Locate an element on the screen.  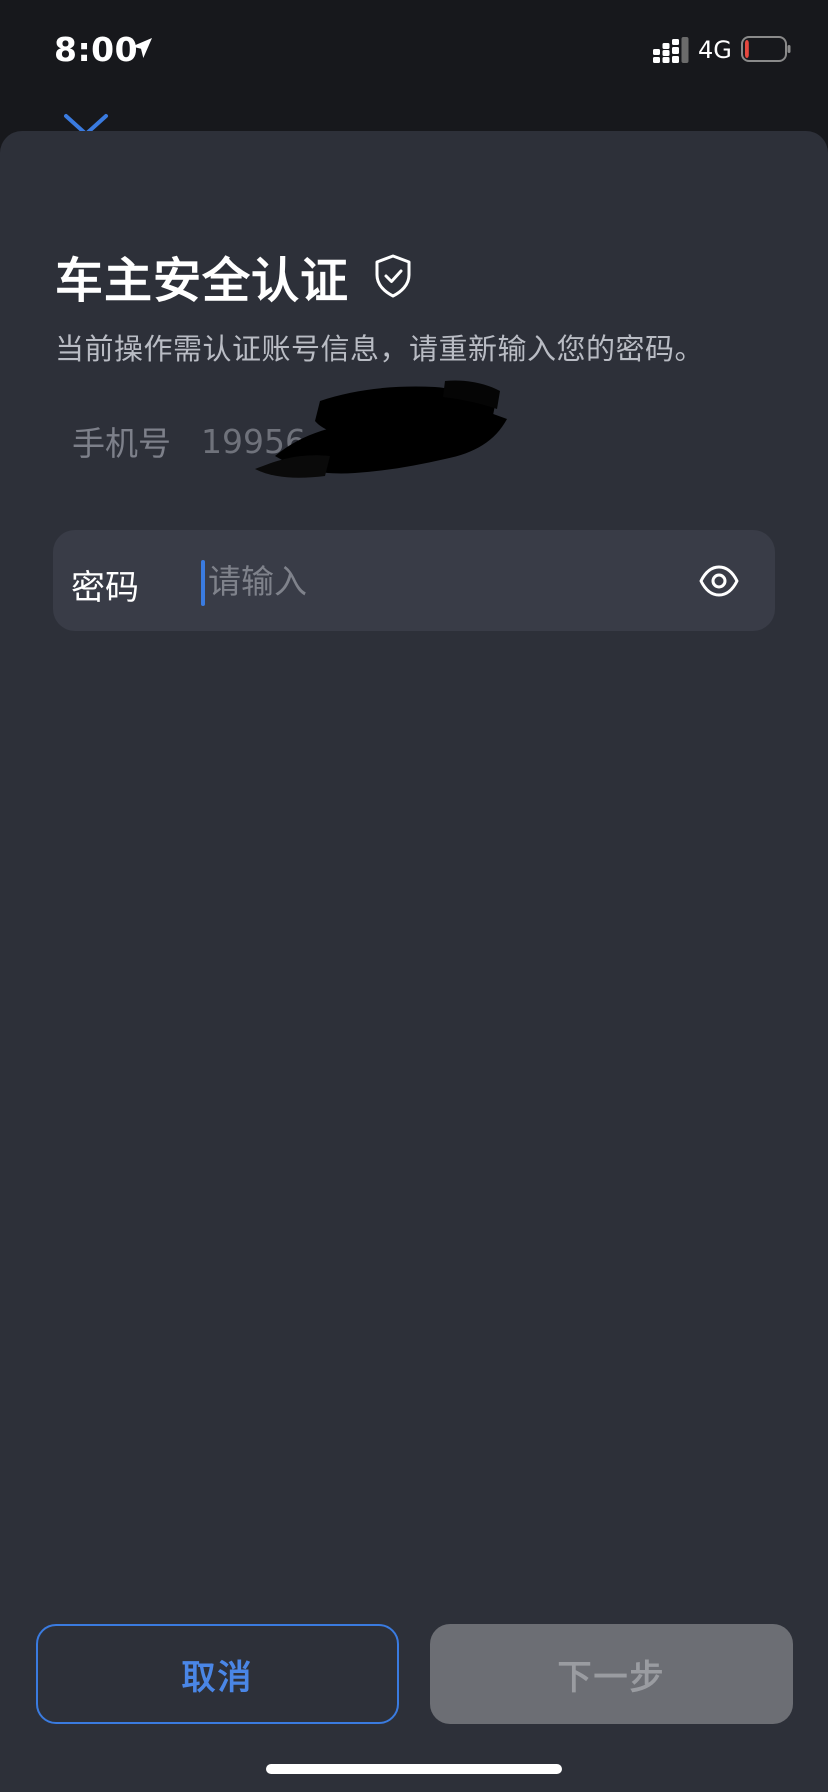
status-time: 8:00 is located at coordinates (96, 49).